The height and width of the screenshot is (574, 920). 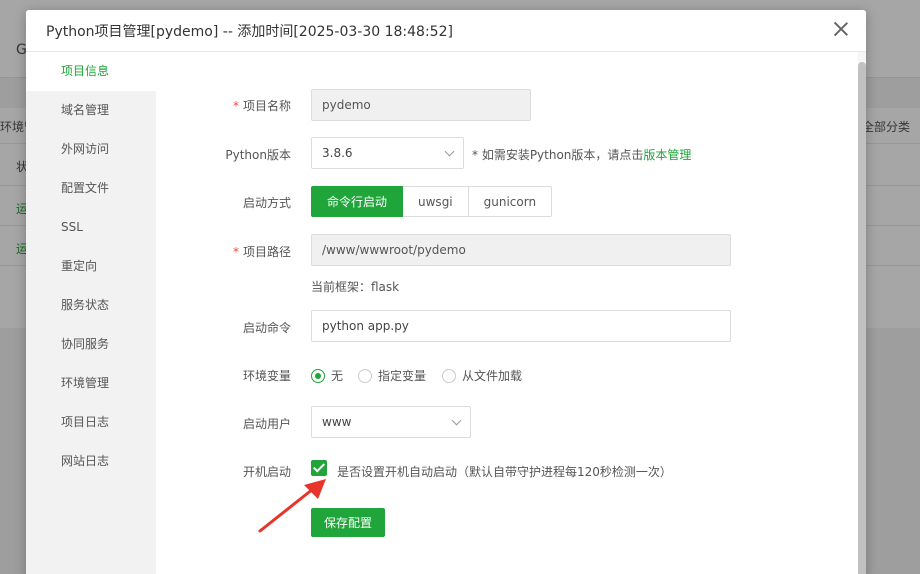 What do you see at coordinates (91, 266) in the screenshot?
I see `sidebar-item-redirect: 重定向` at bounding box center [91, 266].